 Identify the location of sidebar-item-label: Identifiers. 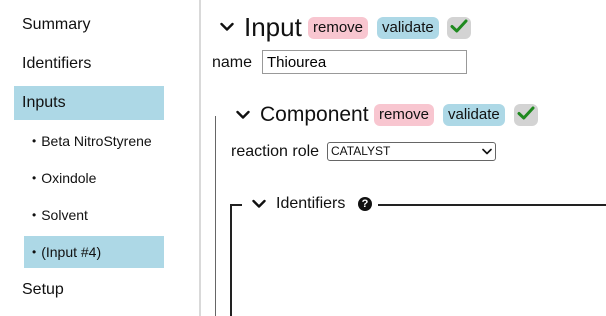
(57, 63).